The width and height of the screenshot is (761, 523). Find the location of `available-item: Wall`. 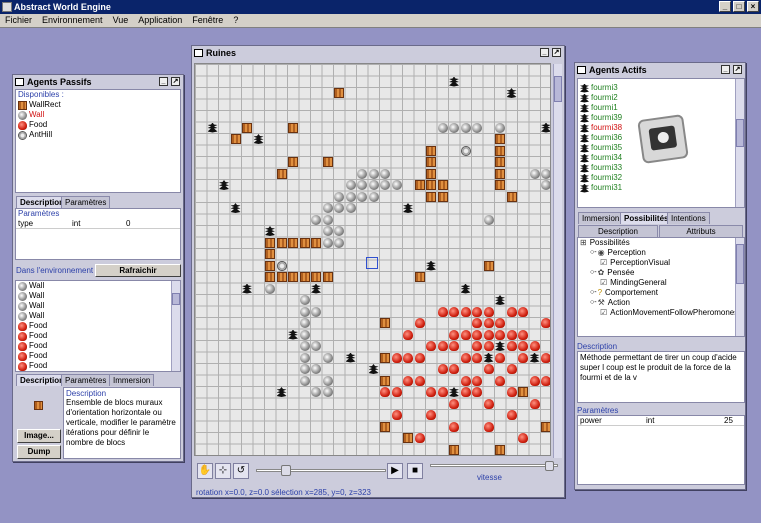

available-item: Wall is located at coordinates (98, 115).